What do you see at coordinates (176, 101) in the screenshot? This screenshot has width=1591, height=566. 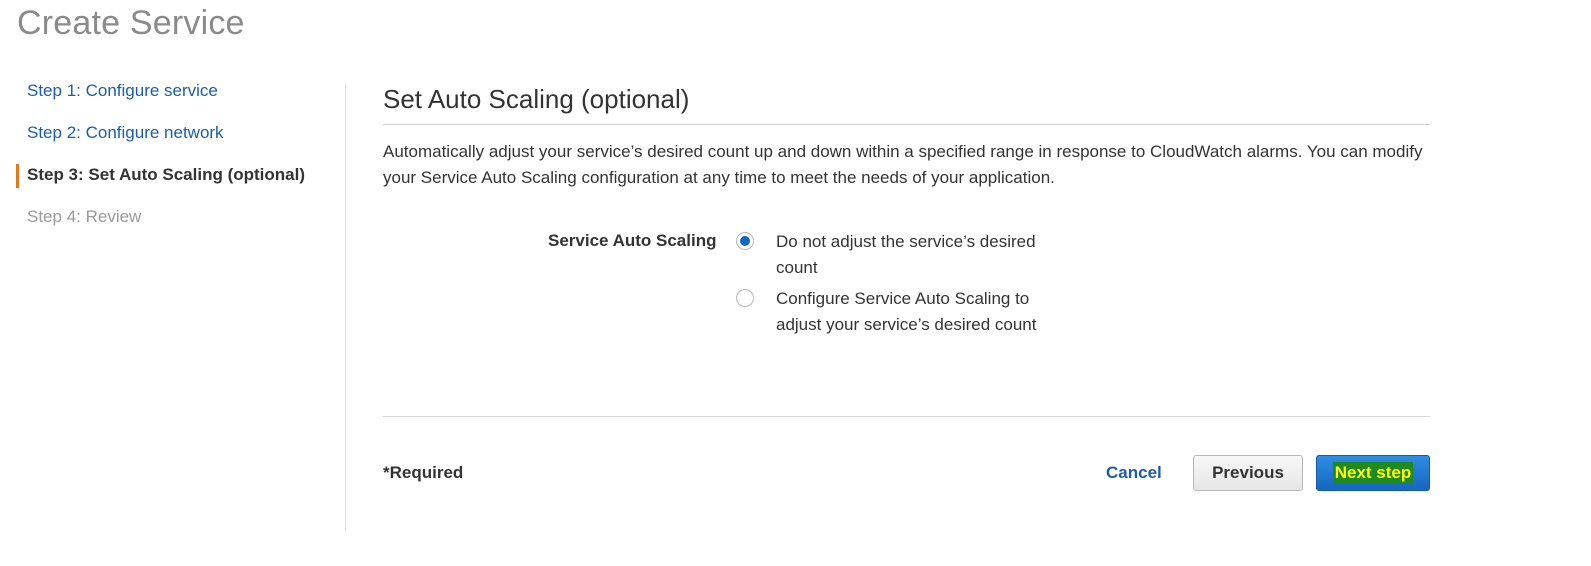 I see `wizard-step-configure-service: Step 1: Configure service` at bounding box center [176, 101].